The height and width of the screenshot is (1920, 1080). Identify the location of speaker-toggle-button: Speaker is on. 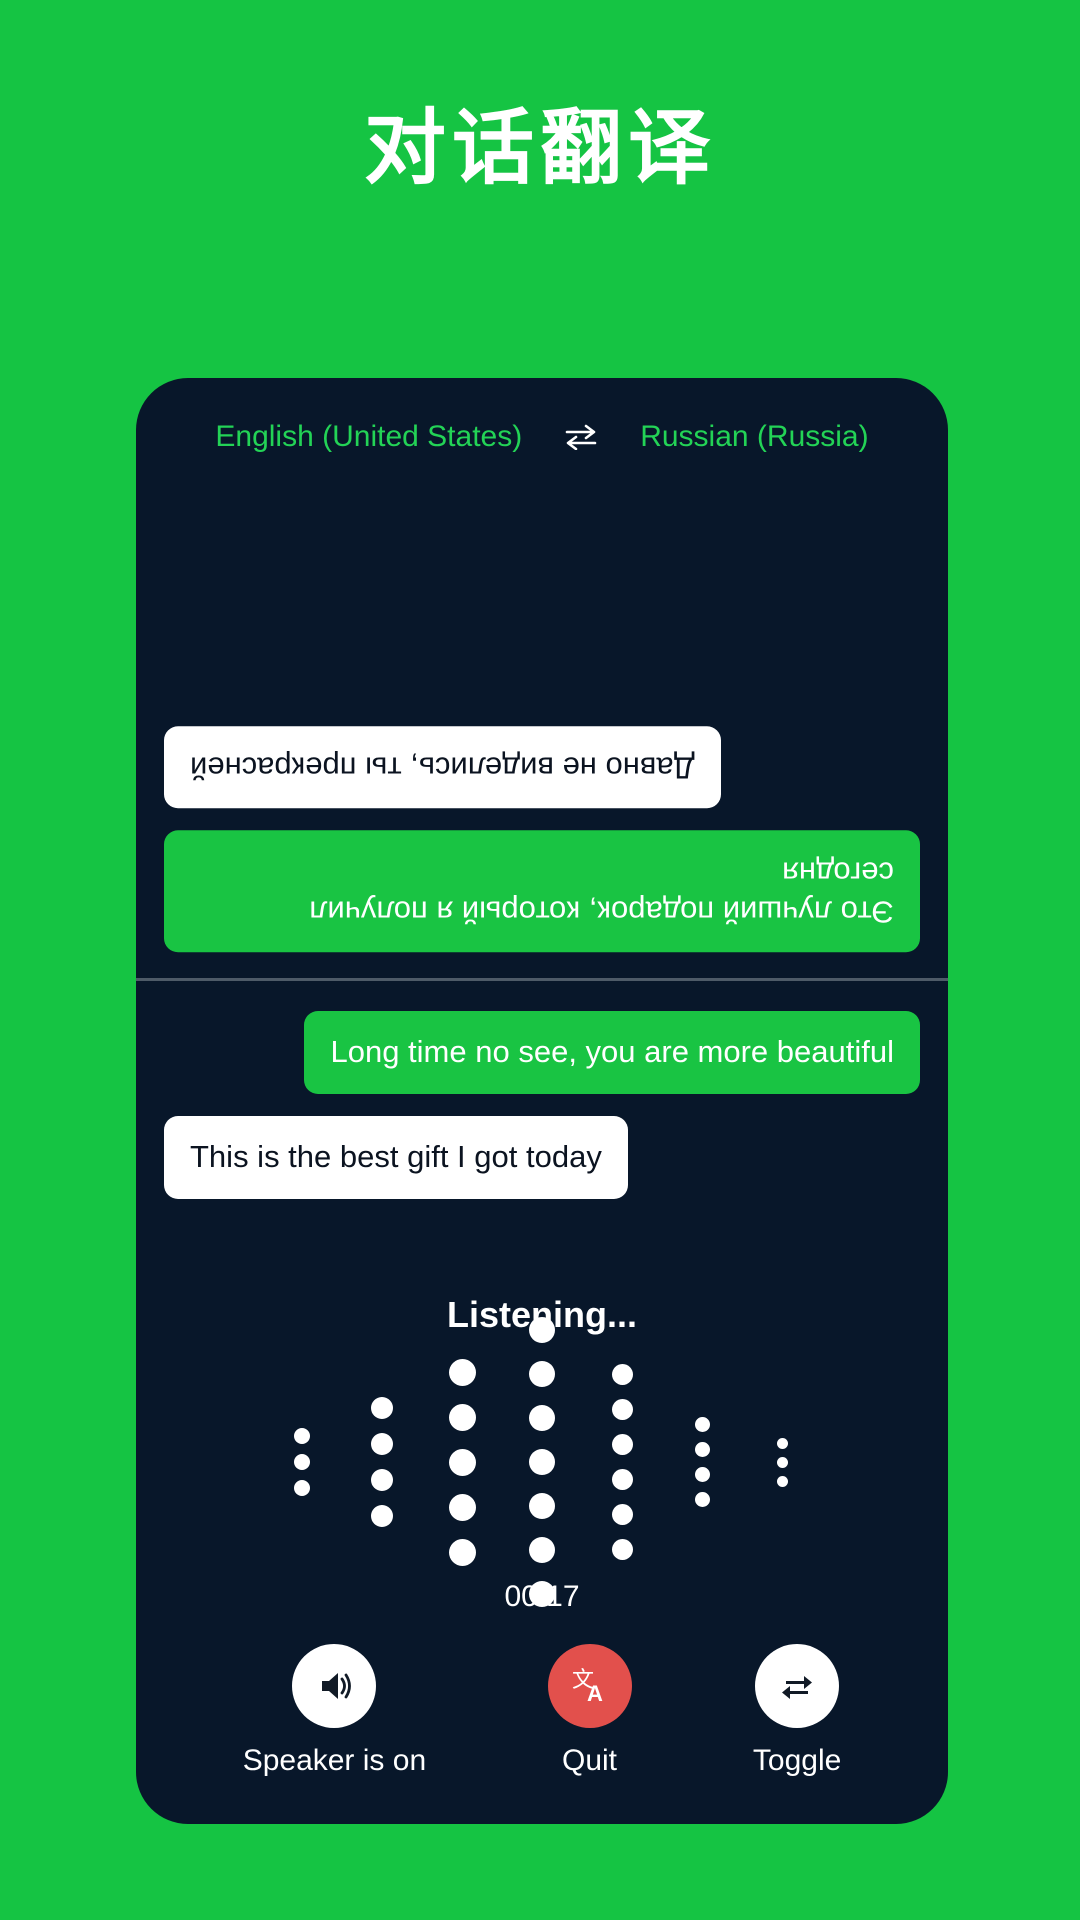
(334, 1711).